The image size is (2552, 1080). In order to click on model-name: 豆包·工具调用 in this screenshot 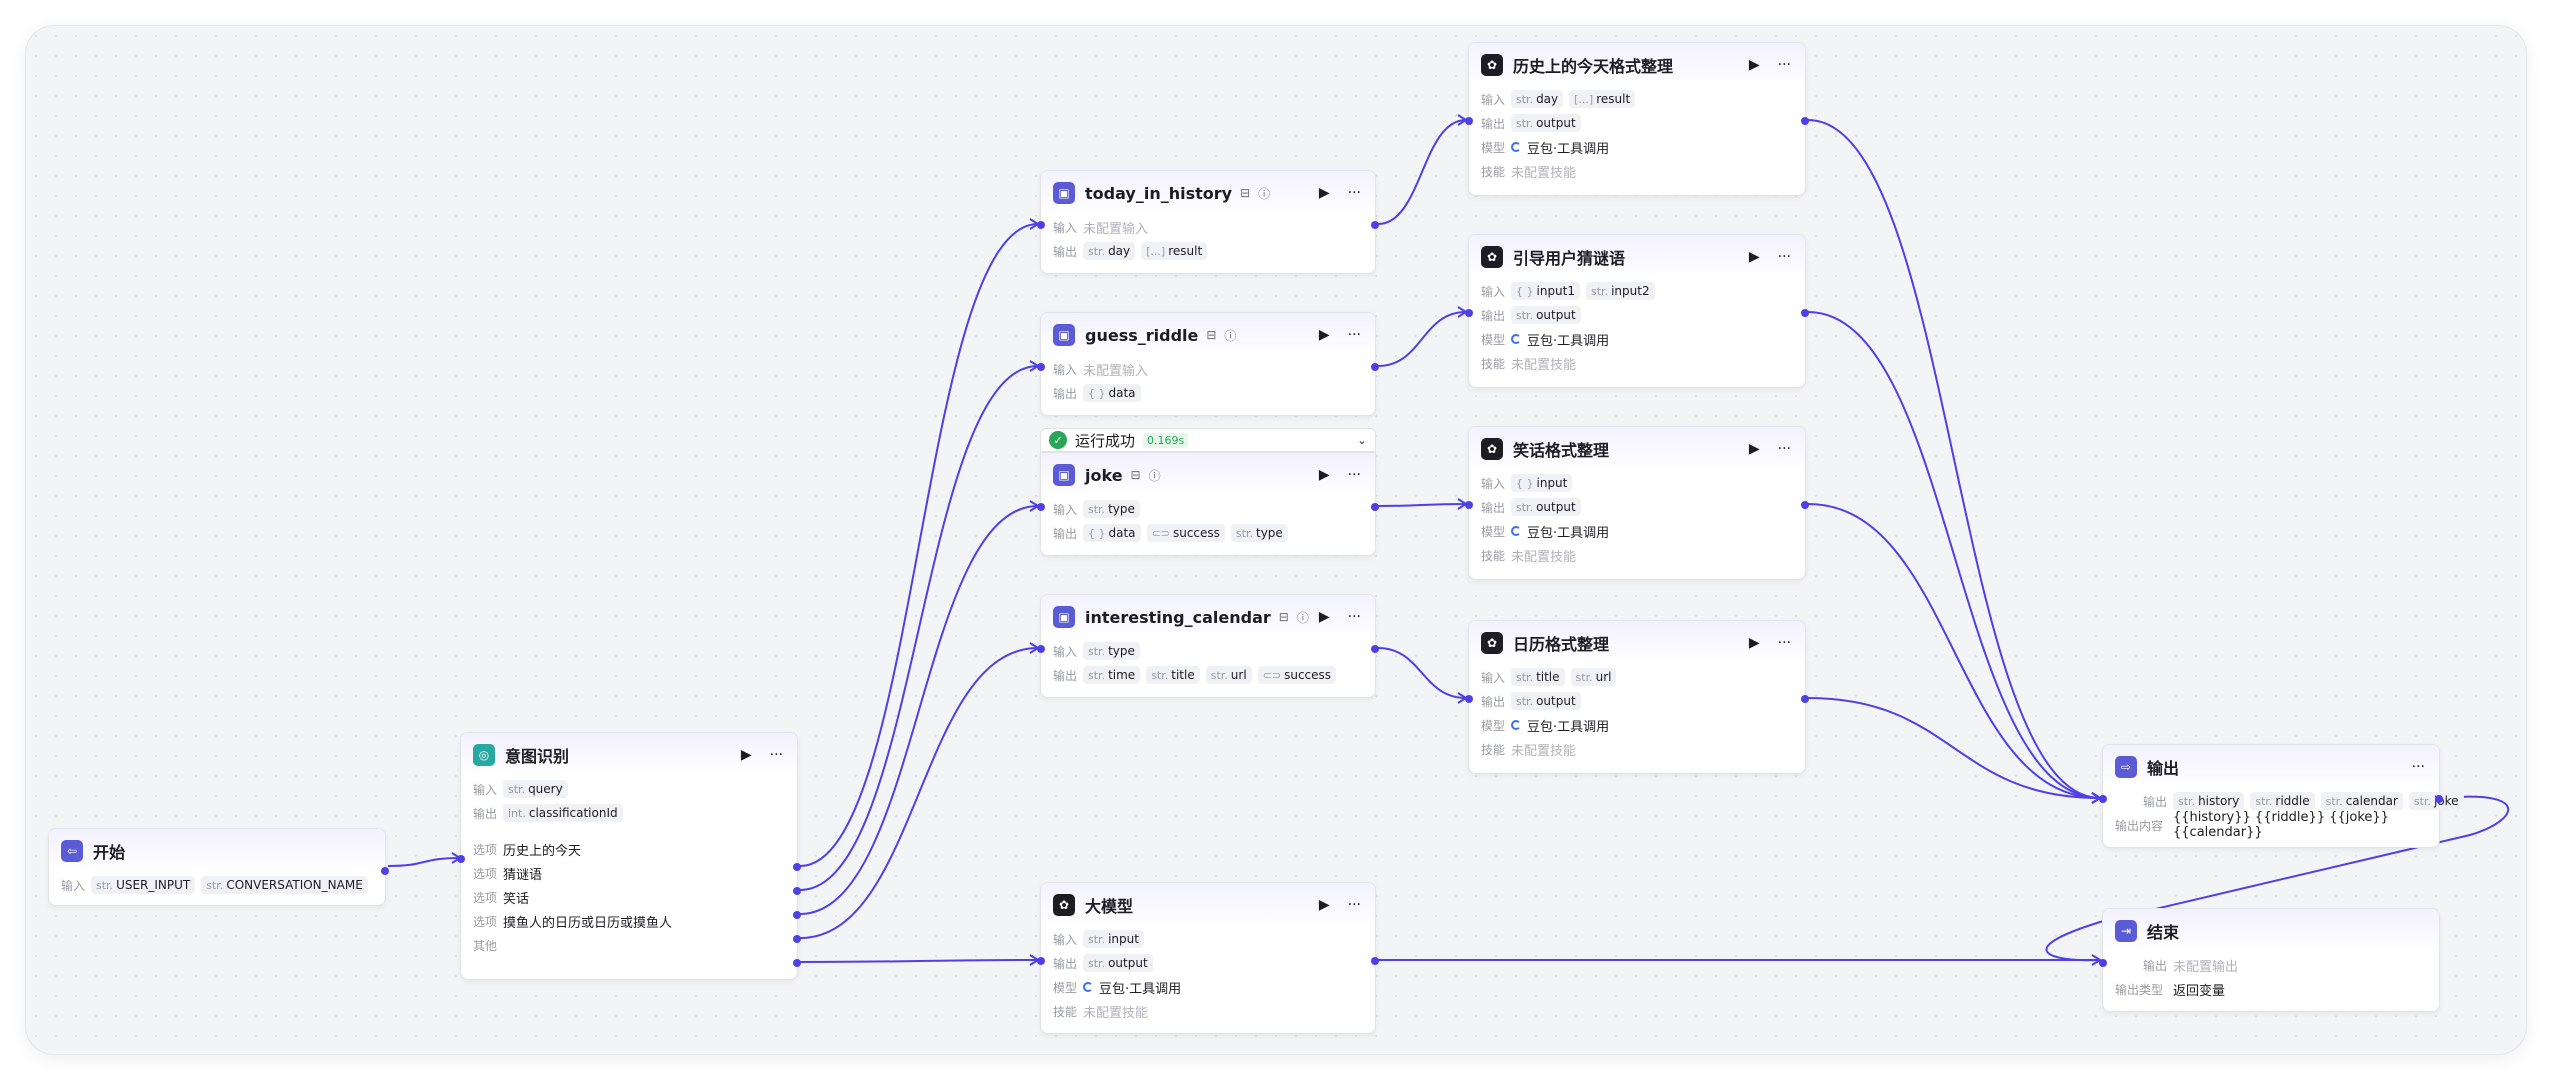, I will do `click(1568, 341)`.